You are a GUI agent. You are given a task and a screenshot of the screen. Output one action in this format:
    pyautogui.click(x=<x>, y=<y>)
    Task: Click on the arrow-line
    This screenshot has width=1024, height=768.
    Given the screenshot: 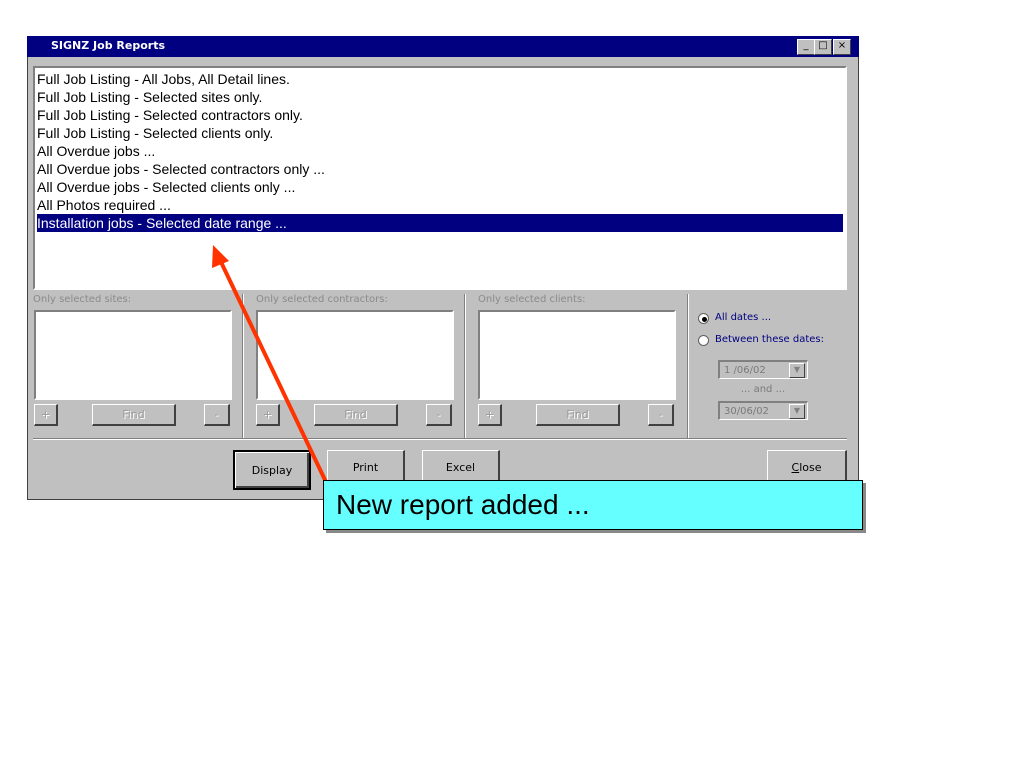 What is the action you would take?
    pyautogui.click(x=273, y=372)
    